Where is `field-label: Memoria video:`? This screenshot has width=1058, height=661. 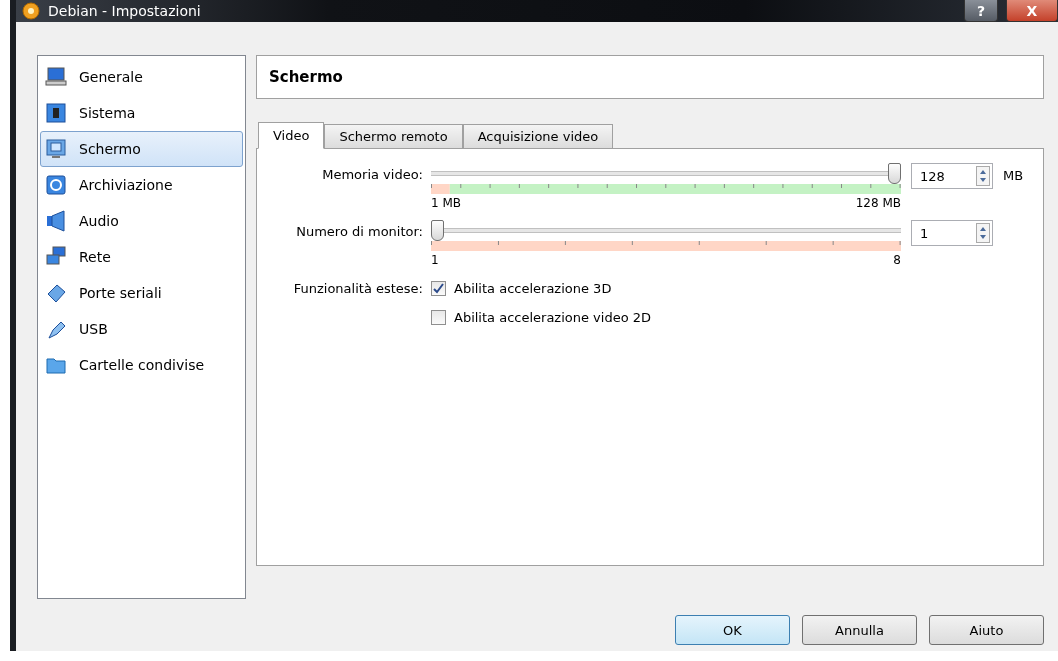
field-label: Memoria video: is located at coordinates (372, 175).